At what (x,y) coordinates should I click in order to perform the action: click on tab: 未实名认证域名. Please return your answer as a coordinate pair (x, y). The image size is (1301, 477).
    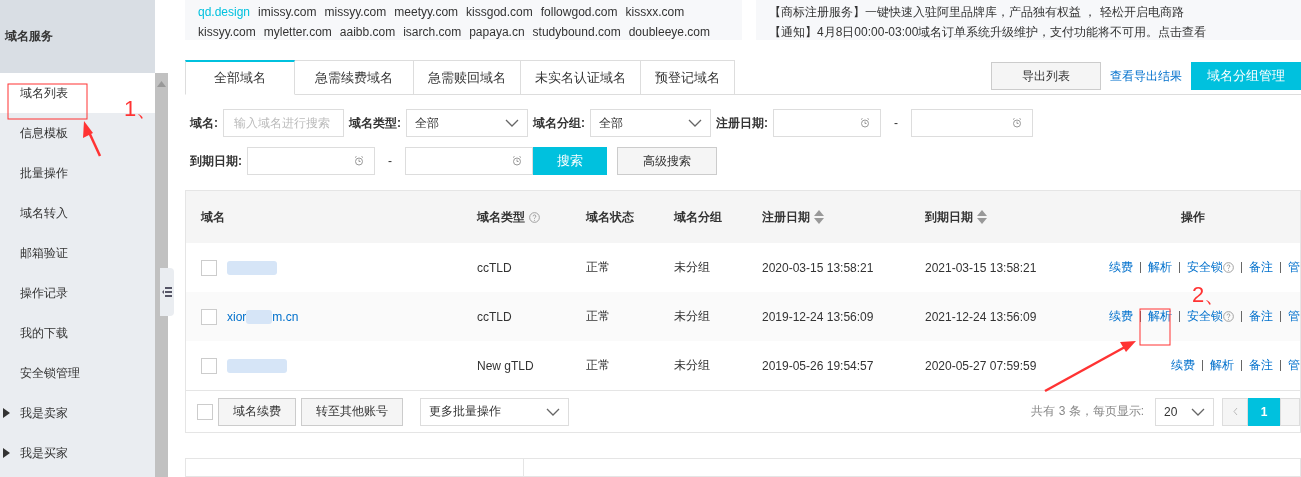
    Looking at the image, I should click on (581, 77).